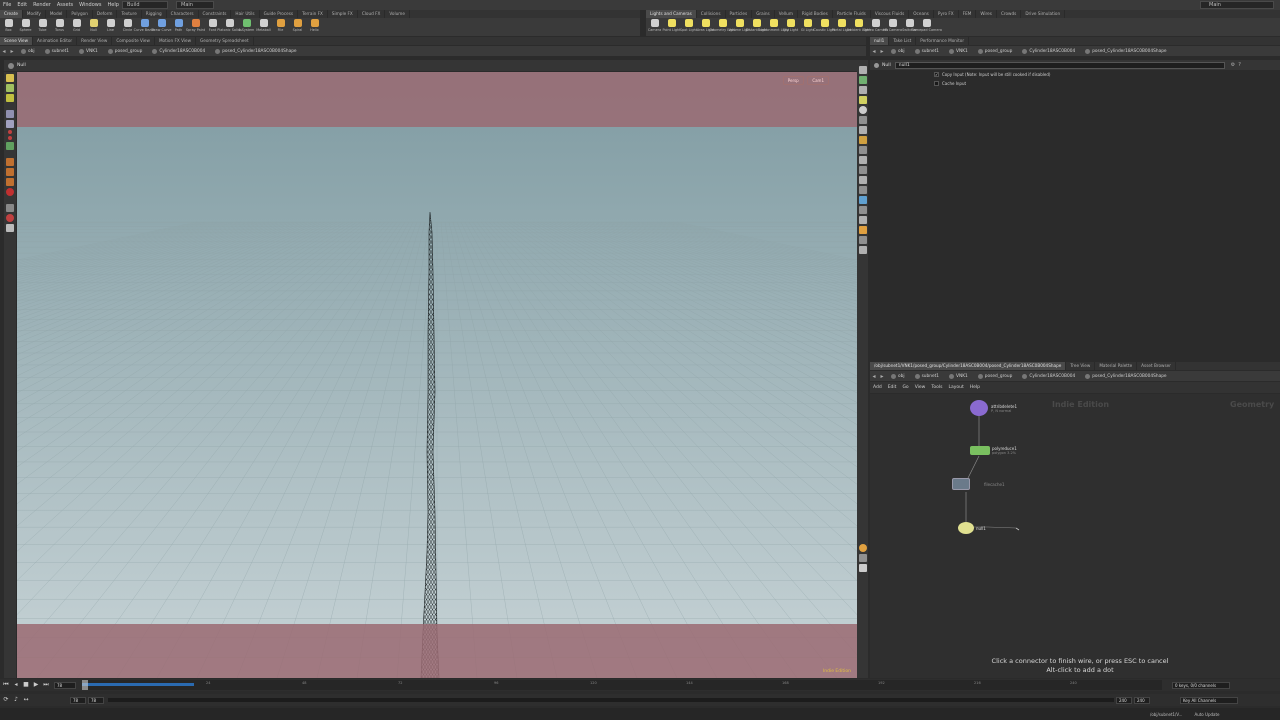 The width and height of the screenshot is (1280, 720). Describe the element at coordinates (1059, 65) in the screenshot. I see `node-name-field: null1` at that location.